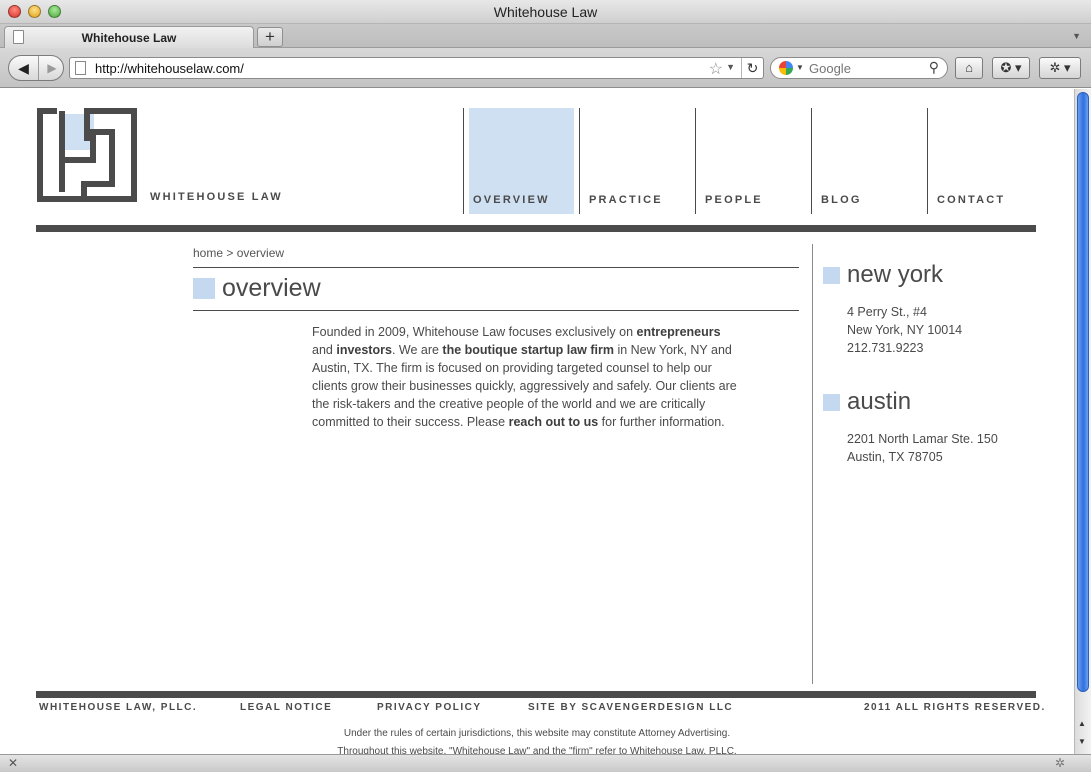  I want to click on scroll-up-icon: ▲, so click(1082, 723).